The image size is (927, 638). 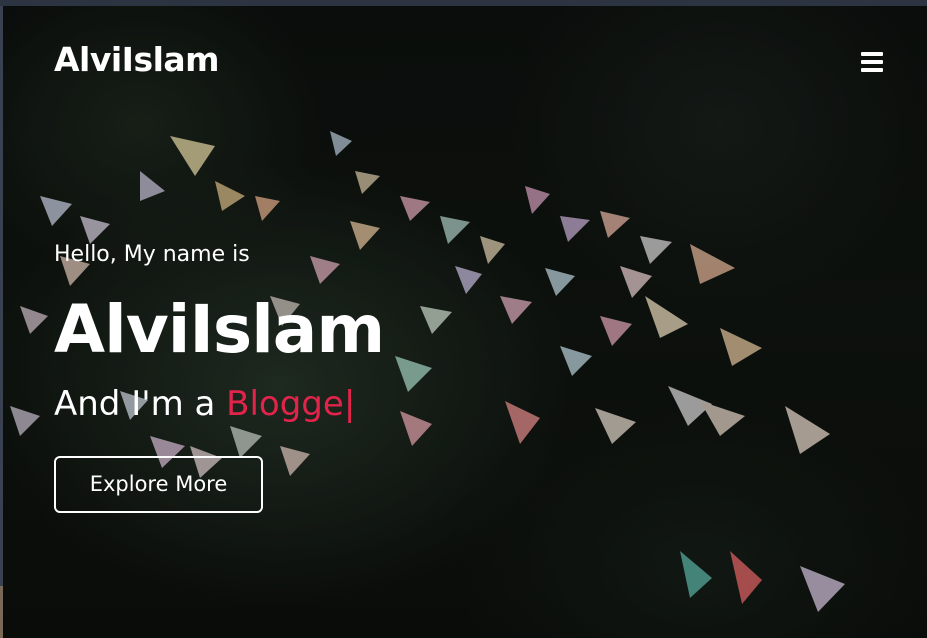 I want to click on hero-greeting: Hello, My name is, so click(x=152, y=254).